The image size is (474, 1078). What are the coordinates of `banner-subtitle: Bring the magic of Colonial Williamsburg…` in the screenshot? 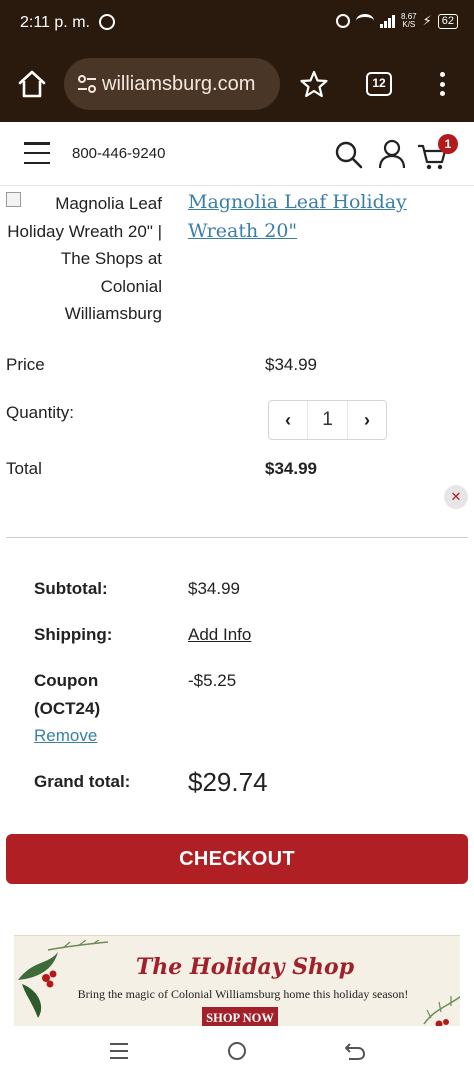 It's located at (243, 994).